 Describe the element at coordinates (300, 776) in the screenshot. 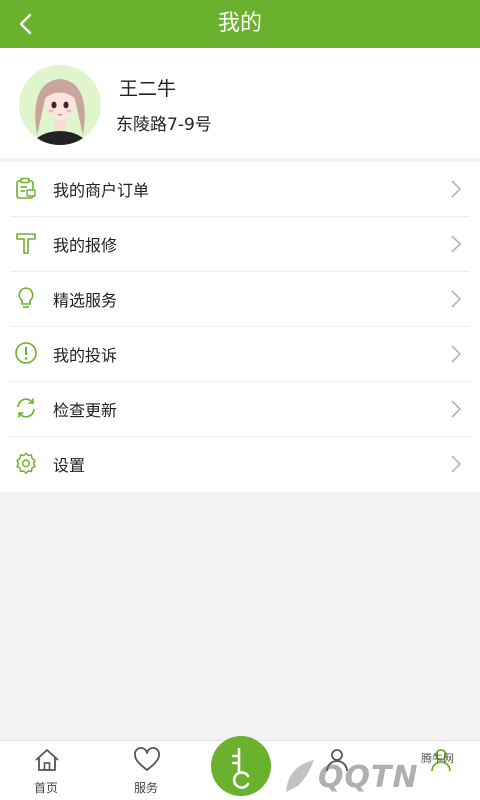

I see `leaf-logo-icon` at that location.